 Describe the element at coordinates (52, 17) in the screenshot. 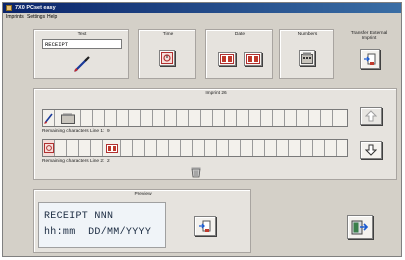

I see `menu-help: Help` at that location.